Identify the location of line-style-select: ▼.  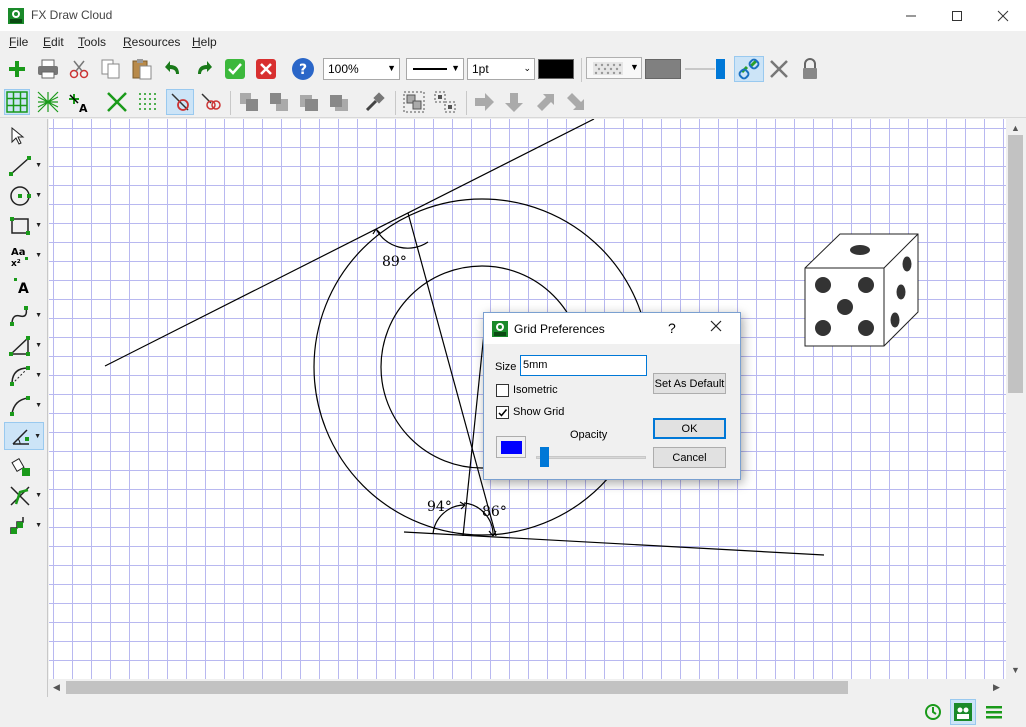
(435, 69).